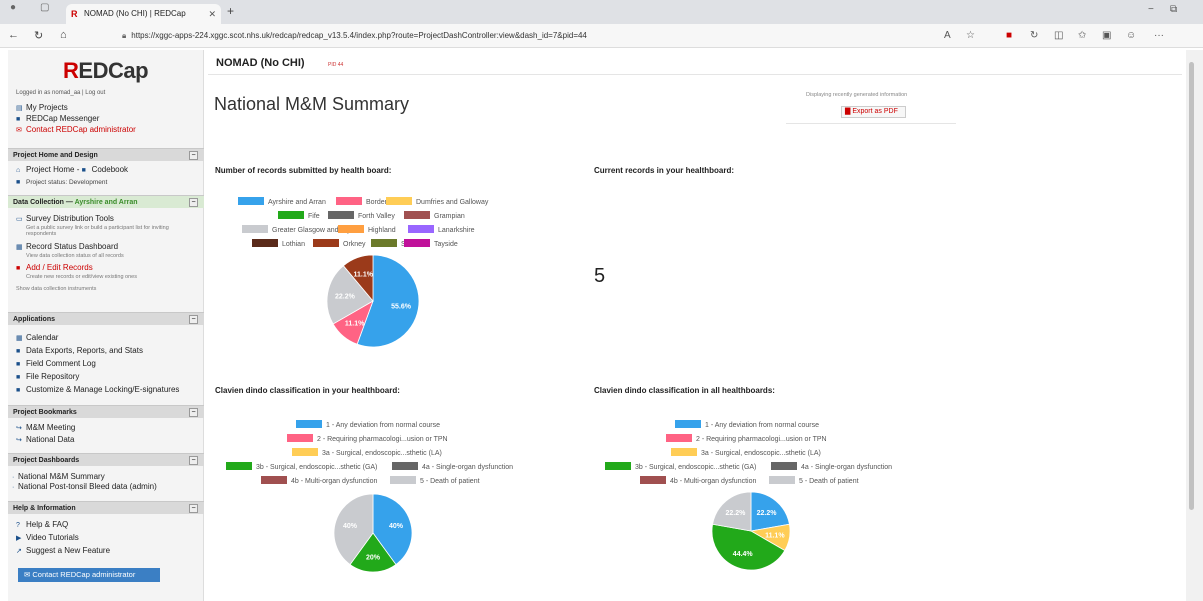  What do you see at coordinates (84, 486) in the screenshot?
I see `dashboard-post-tonsil: · National Post-tonsil Bleed data (admin)` at bounding box center [84, 486].